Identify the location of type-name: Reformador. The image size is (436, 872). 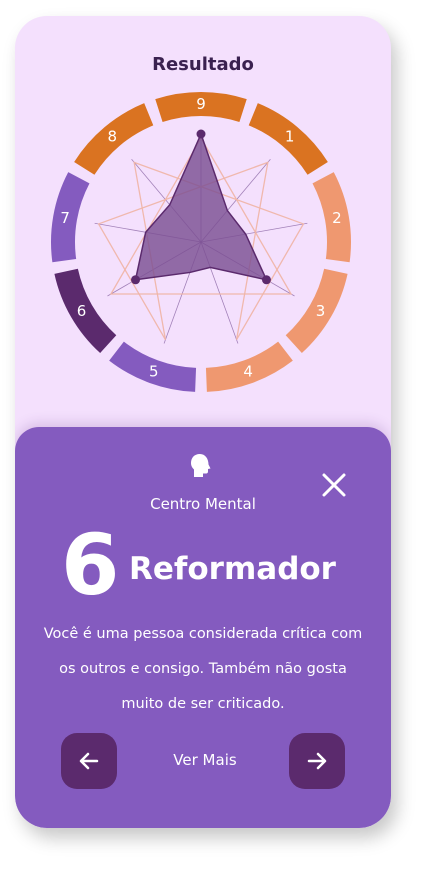
(232, 569).